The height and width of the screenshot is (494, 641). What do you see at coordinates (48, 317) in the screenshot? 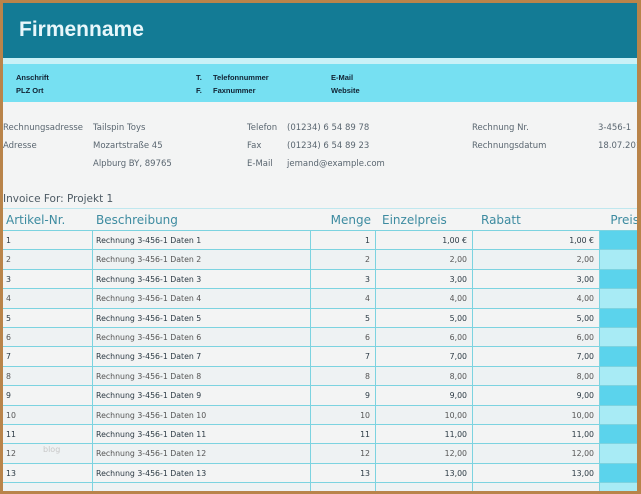
I see `article-cell: 5` at bounding box center [48, 317].